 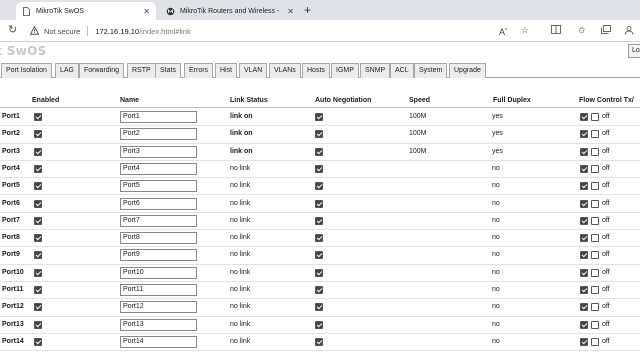 What do you see at coordinates (86, 11) in the screenshot?
I see `browser-tab-swos: MikroTik SwOS ✕` at bounding box center [86, 11].